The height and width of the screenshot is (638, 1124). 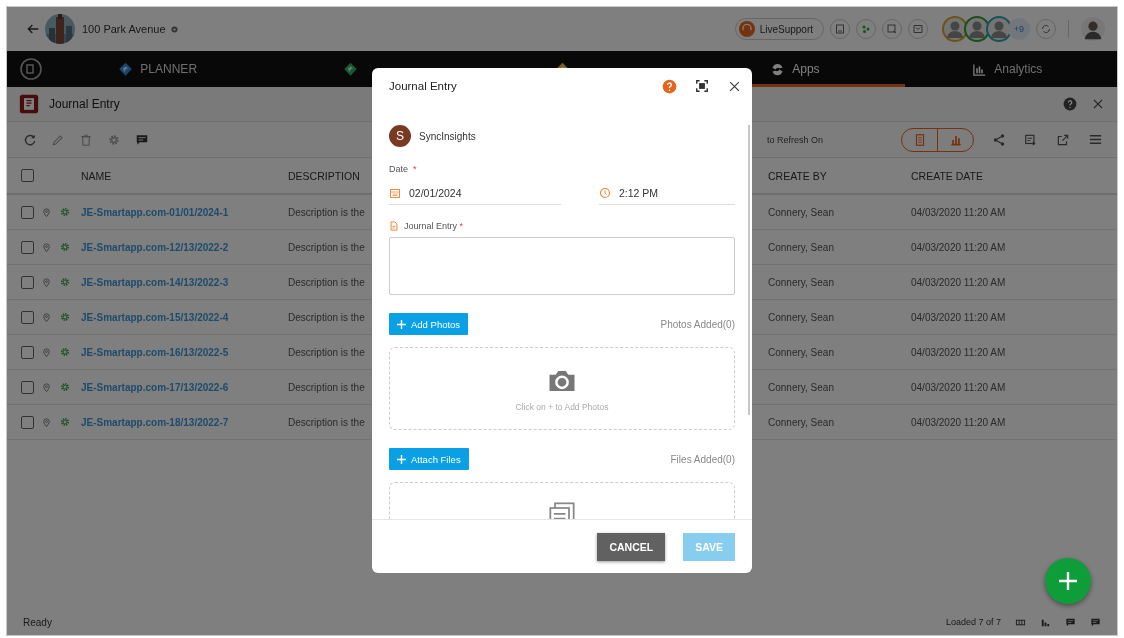 I want to click on author-avatar: S, so click(x=400, y=136).